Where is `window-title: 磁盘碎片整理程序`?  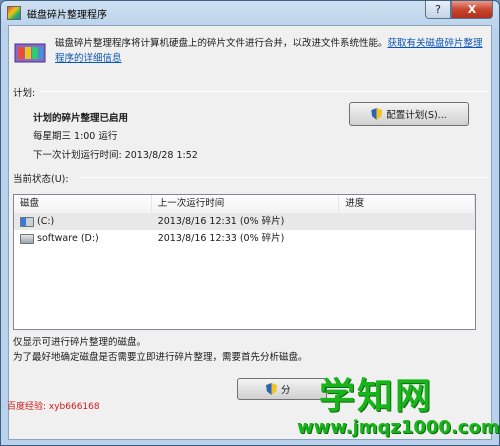
window-title: 磁盘碎片整理程序 is located at coordinates (67, 15).